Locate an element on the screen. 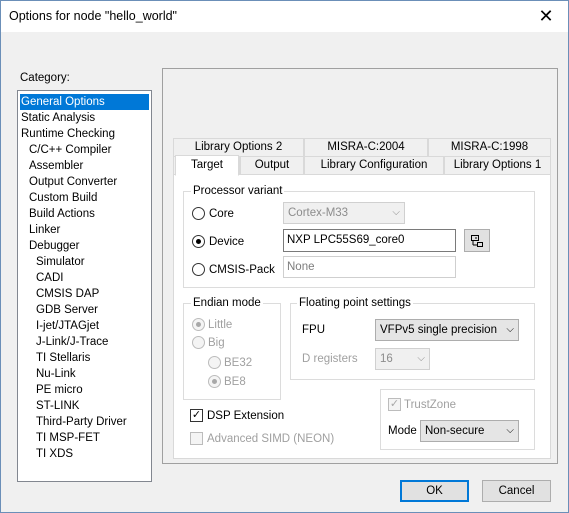 The height and width of the screenshot is (513, 569). category-item: I-jet/JTAGjet is located at coordinates (60, 326).